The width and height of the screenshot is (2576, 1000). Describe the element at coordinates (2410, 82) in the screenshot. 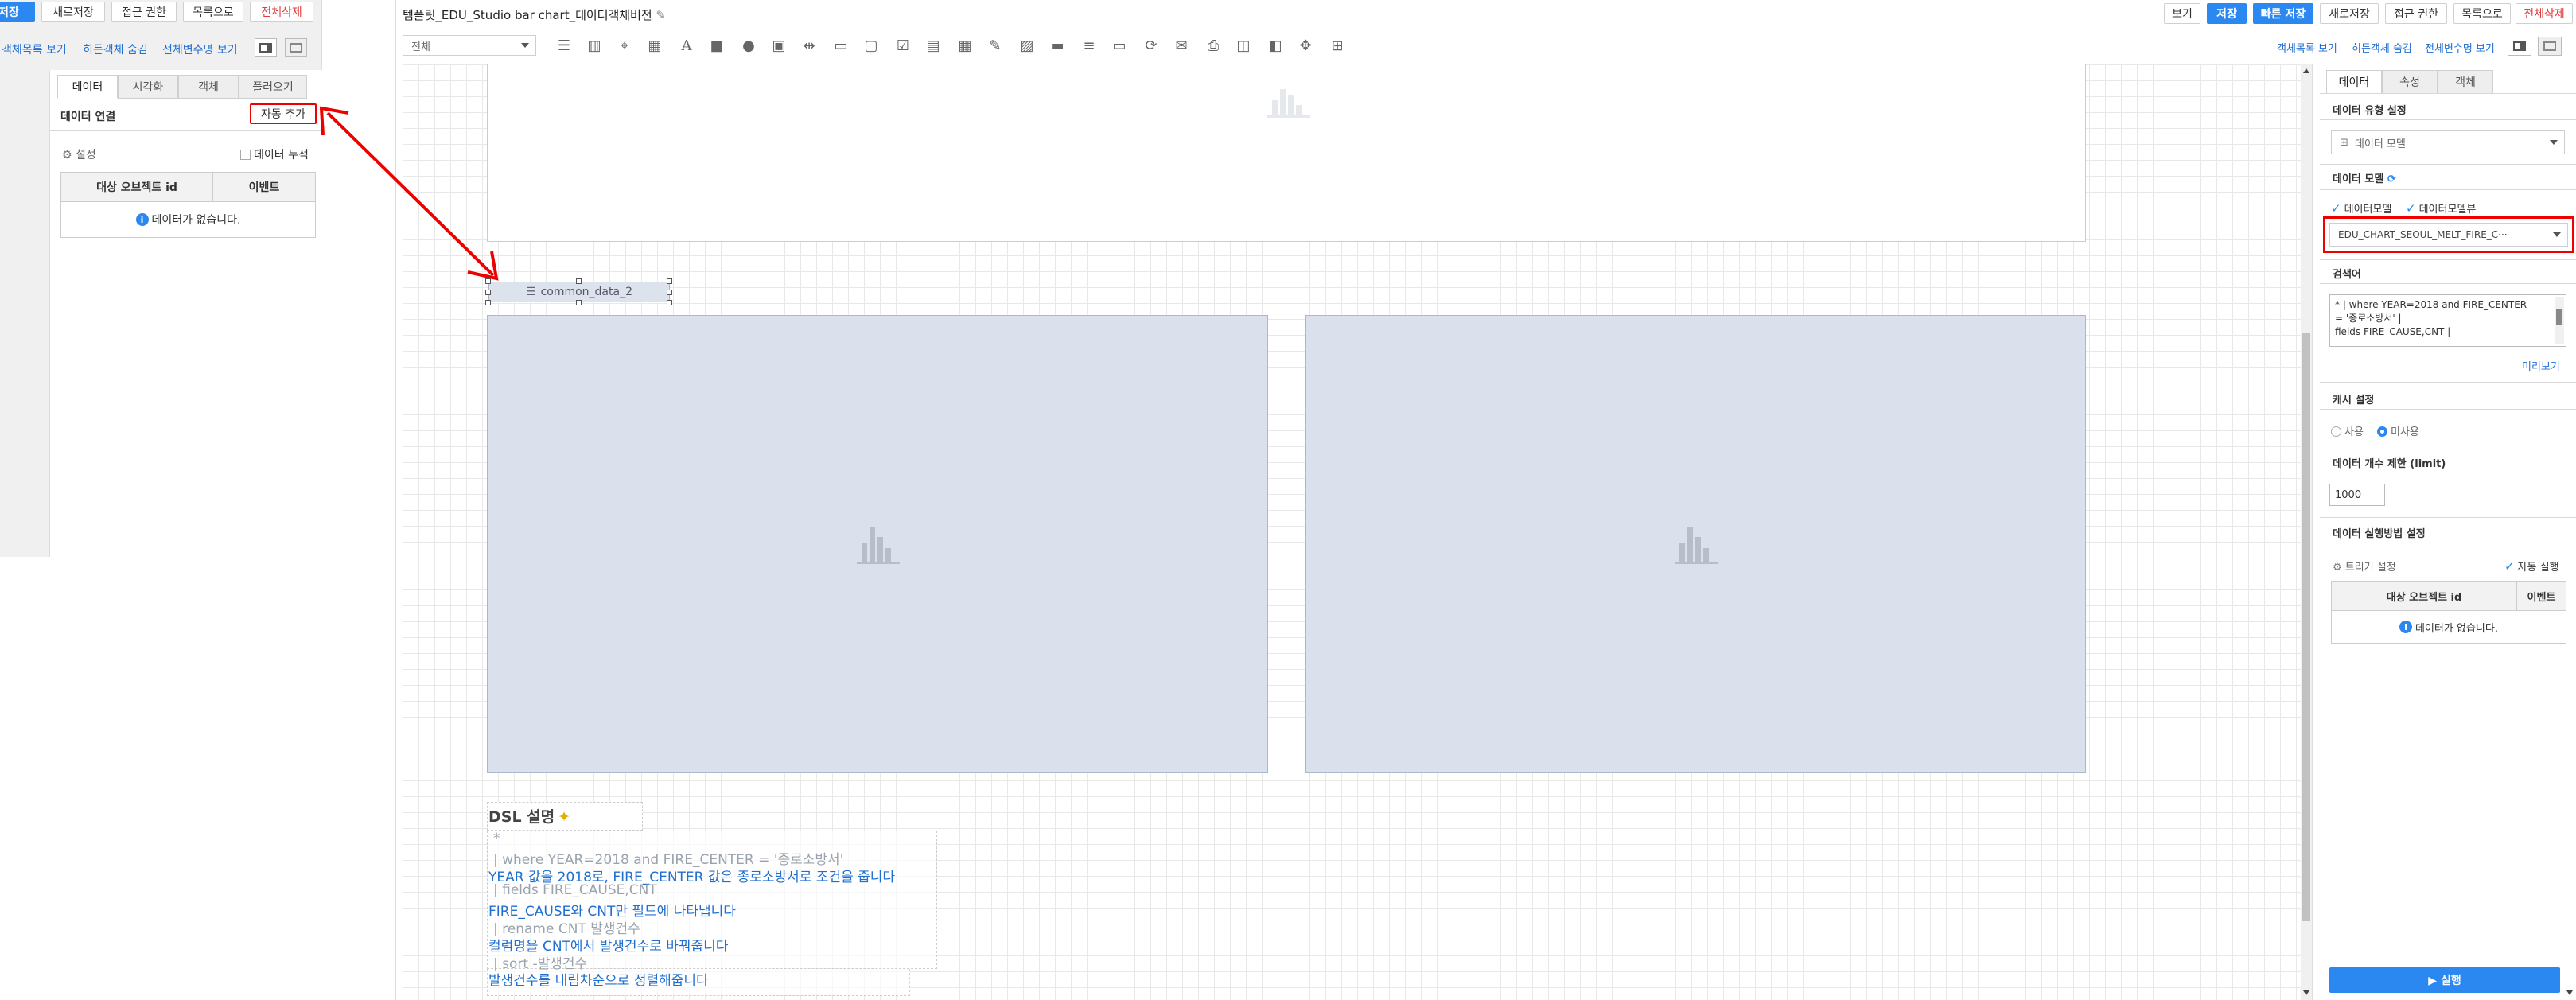

I see `right-tab-property: 속성` at that location.